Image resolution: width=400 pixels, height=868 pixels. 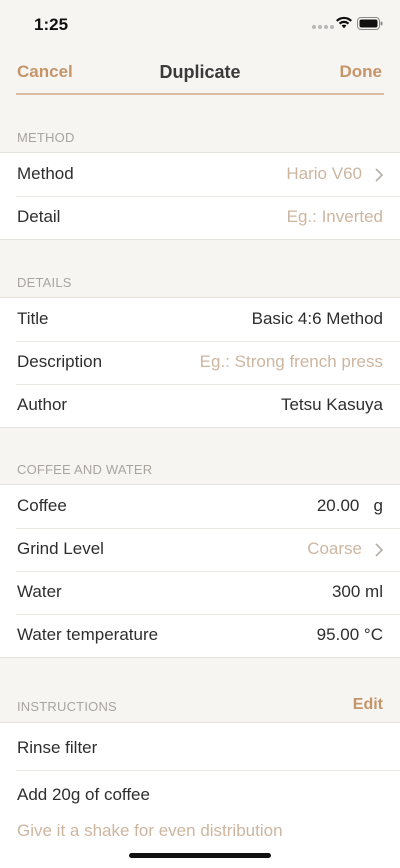 What do you see at coordinates (370, 23) in the screenshot?
I see `battery-icon` at bounding box center [370, 23].